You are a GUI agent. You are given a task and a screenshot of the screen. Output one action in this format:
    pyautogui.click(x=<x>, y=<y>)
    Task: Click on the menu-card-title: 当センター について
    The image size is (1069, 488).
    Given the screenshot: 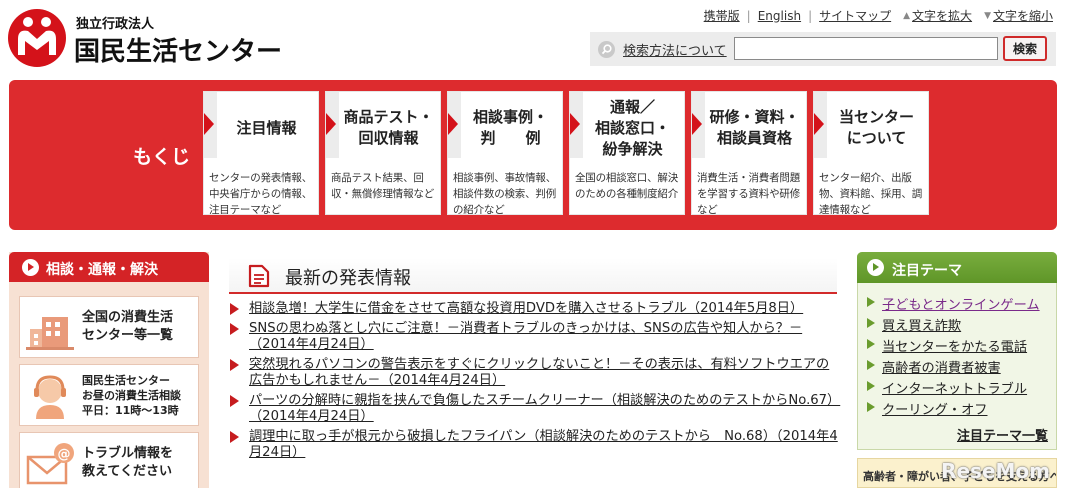 What is the action you would take?
    pyautogui.click(x=876, y=127)
    